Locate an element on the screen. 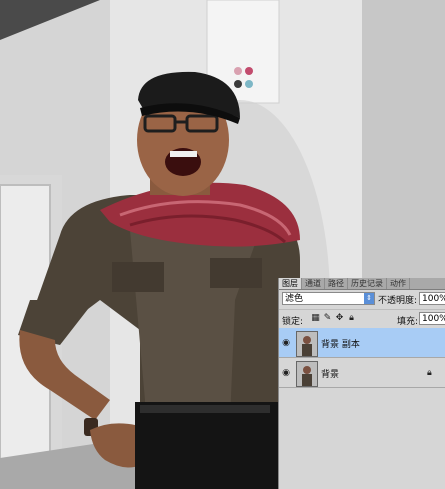 The height and width of the screenshot is (489, 445). tab-channels: 通道 is located at coordinates (313, 283).